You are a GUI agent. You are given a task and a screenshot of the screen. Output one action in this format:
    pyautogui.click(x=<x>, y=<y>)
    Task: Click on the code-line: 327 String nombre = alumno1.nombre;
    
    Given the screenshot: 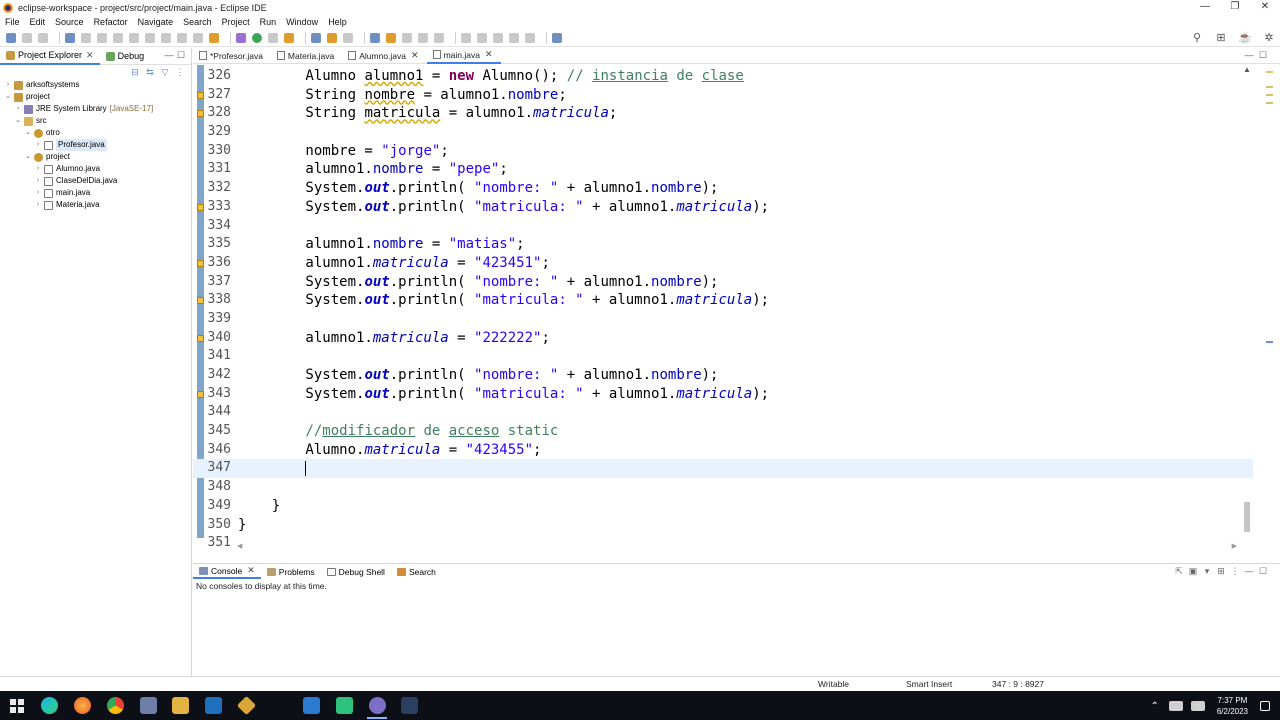 What is the action you would take?
    pyautogui.click(x=723, y=95)
    